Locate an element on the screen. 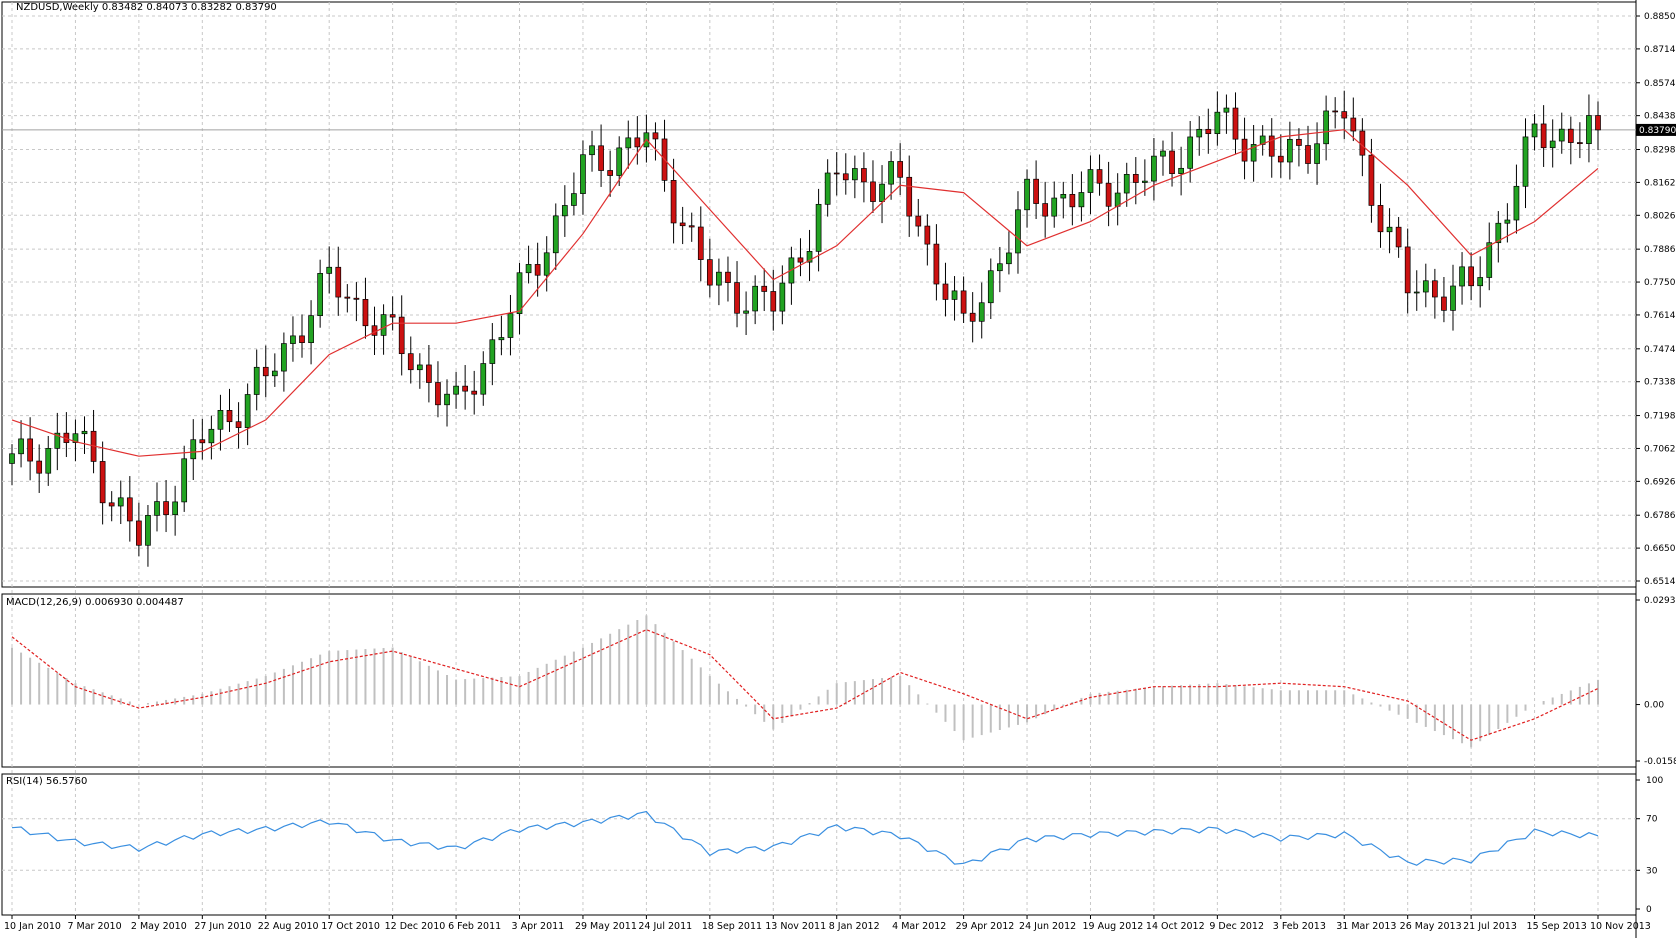  price-tick-label: 0.84380 is located at coordinates (1660, 117).